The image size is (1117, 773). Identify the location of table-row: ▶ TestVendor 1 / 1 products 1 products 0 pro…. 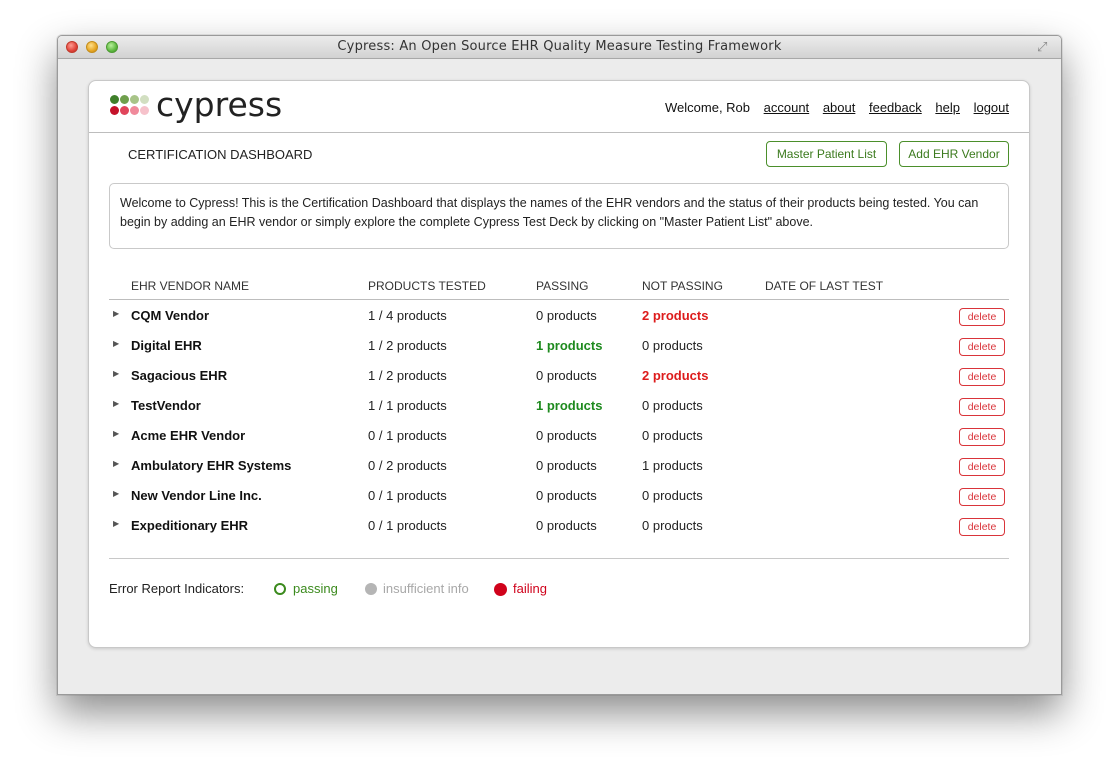
(559, 405).